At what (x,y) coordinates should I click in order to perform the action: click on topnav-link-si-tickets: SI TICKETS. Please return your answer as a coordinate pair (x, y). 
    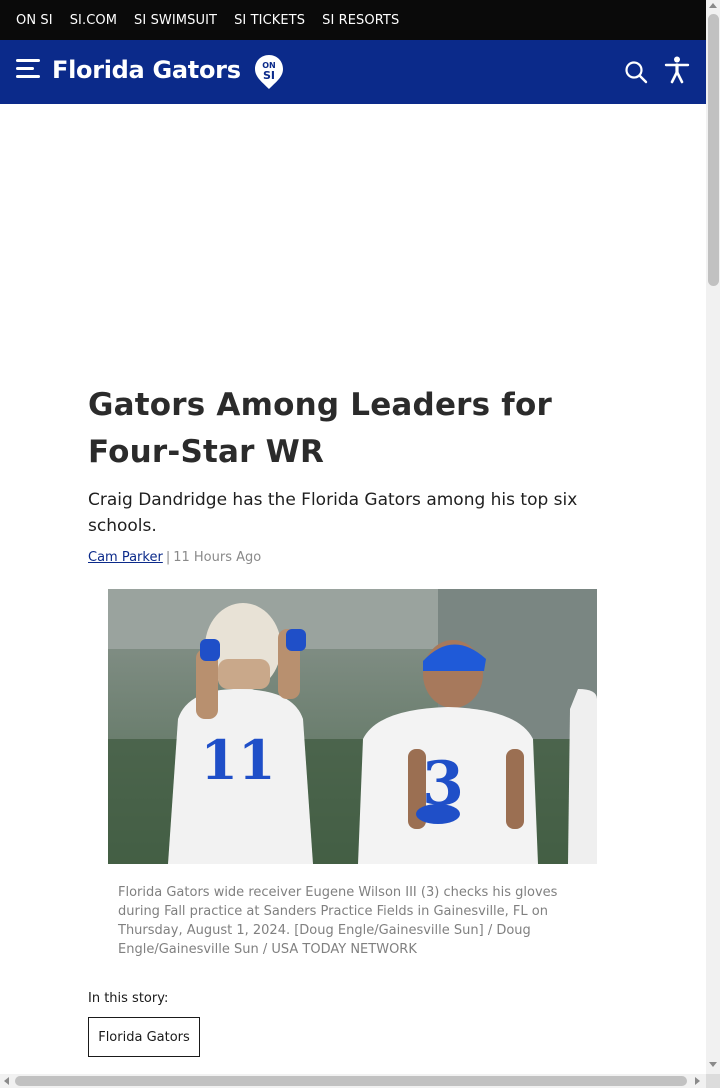
    Looking at the image, I should click on (269, 20).